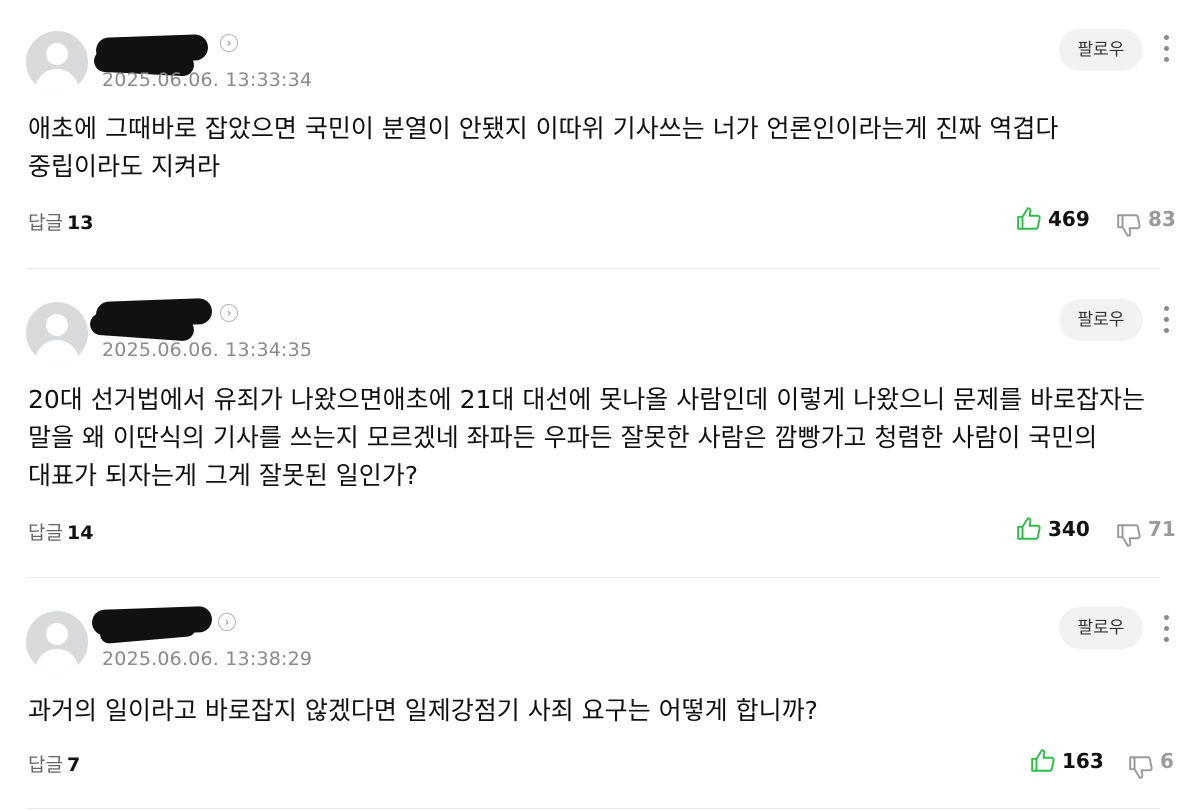 This screenshot has height=811, width=1199. Describe the element at coordinates (207, 350) in the screenshot. I see `comment-date: 2025.06.06. 13:34:35` at that location.